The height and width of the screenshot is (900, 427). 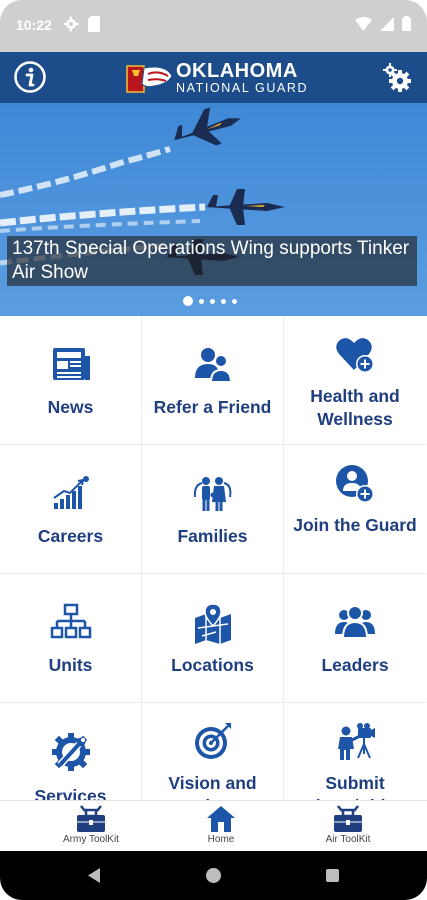 I want to click on tile-units: Units, so click(x=71, y=638).